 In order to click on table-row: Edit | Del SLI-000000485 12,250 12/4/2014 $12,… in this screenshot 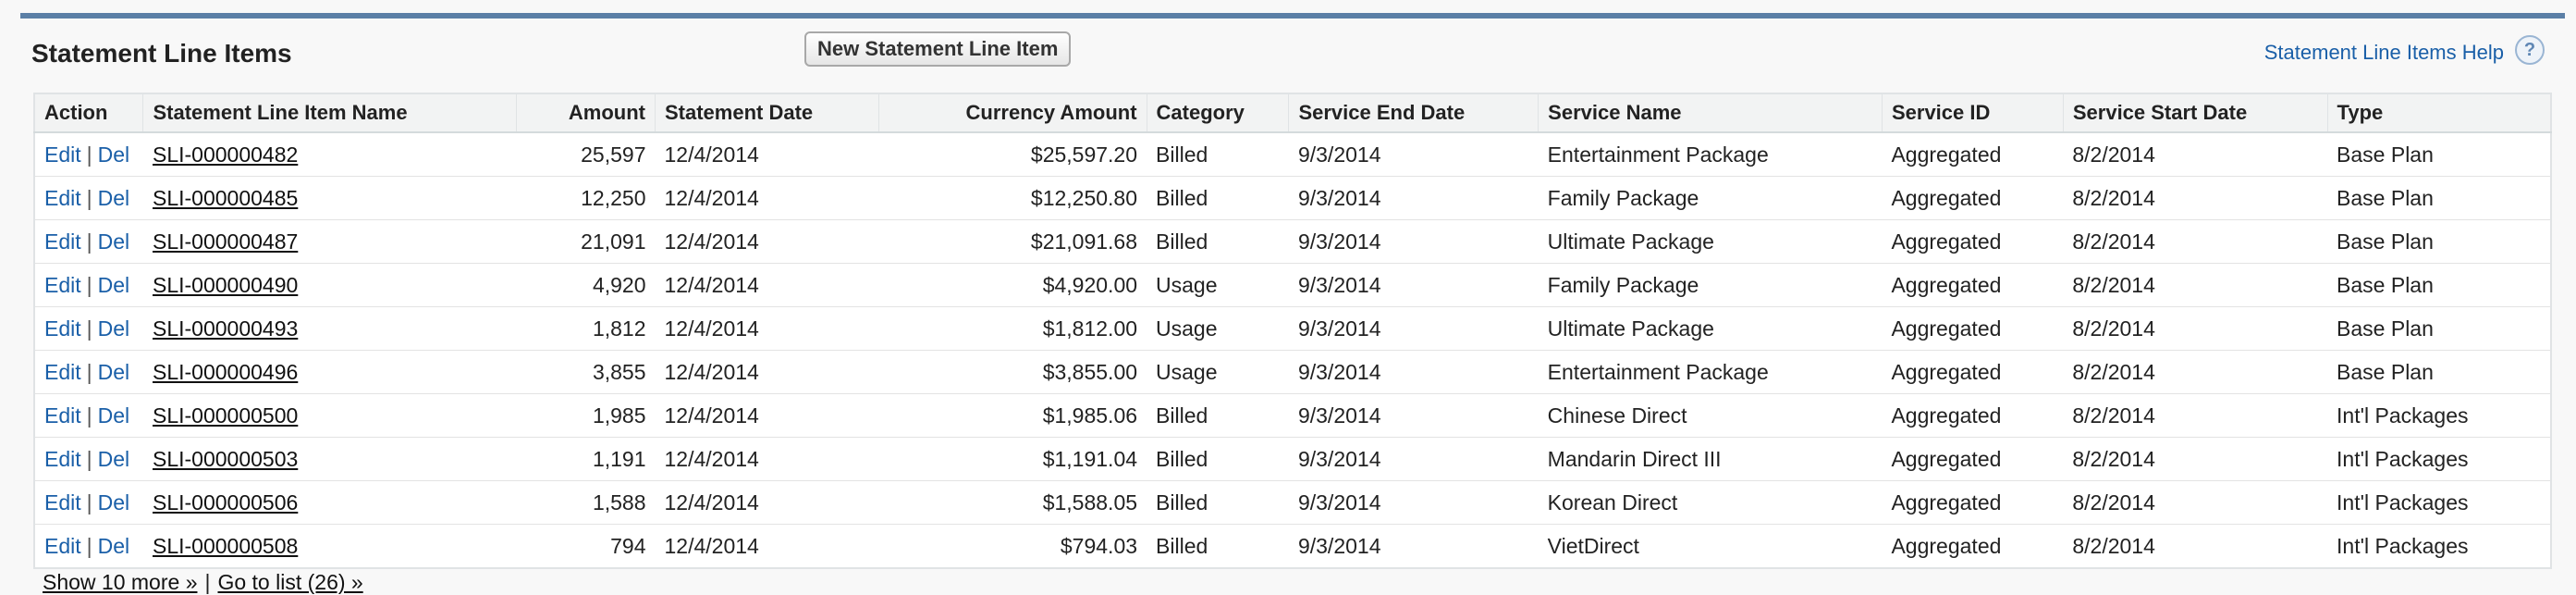, I will do `click(1292, 198)`.